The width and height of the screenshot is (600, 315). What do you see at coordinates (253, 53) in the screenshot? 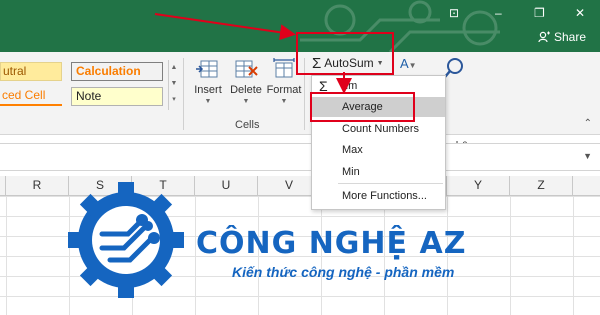
I see `annotation-arrows` at bounding box center [253, 53].